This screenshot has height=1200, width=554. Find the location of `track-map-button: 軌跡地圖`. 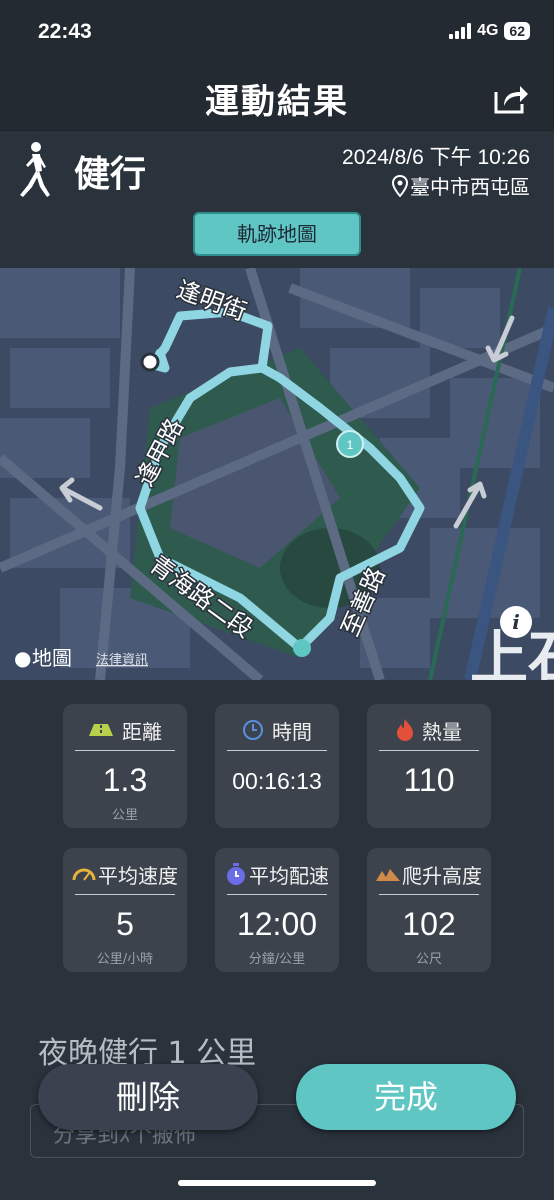

track-map-button: 軌跡地圖 is located at coordinates (277, 234).